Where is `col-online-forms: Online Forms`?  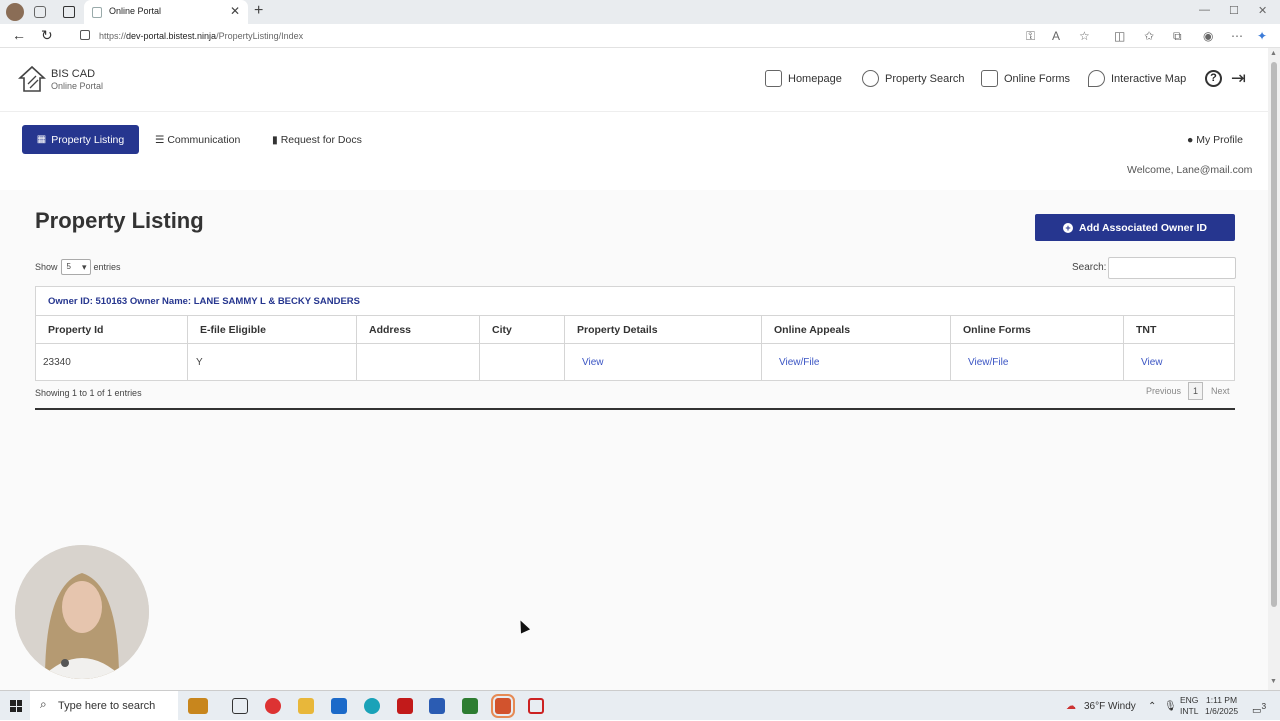
col-online-forms: Online Forms is located at coordinates (1037, 329).